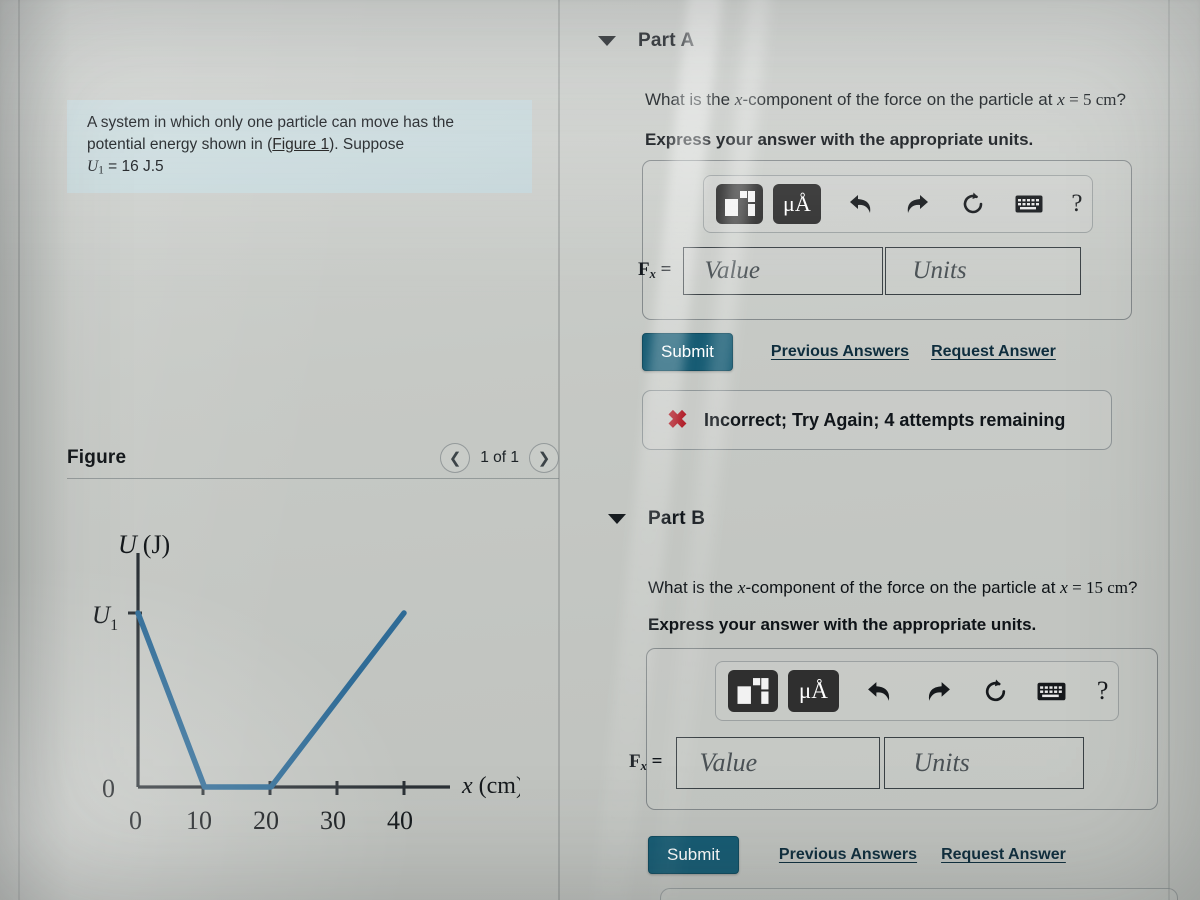 Image resolution: width=1200 pixels, height=900 pixels. Describe the element at coordinates (993, 352) in the screenshot. I see `part-a-request-answer-link: Request Answer` at that location.